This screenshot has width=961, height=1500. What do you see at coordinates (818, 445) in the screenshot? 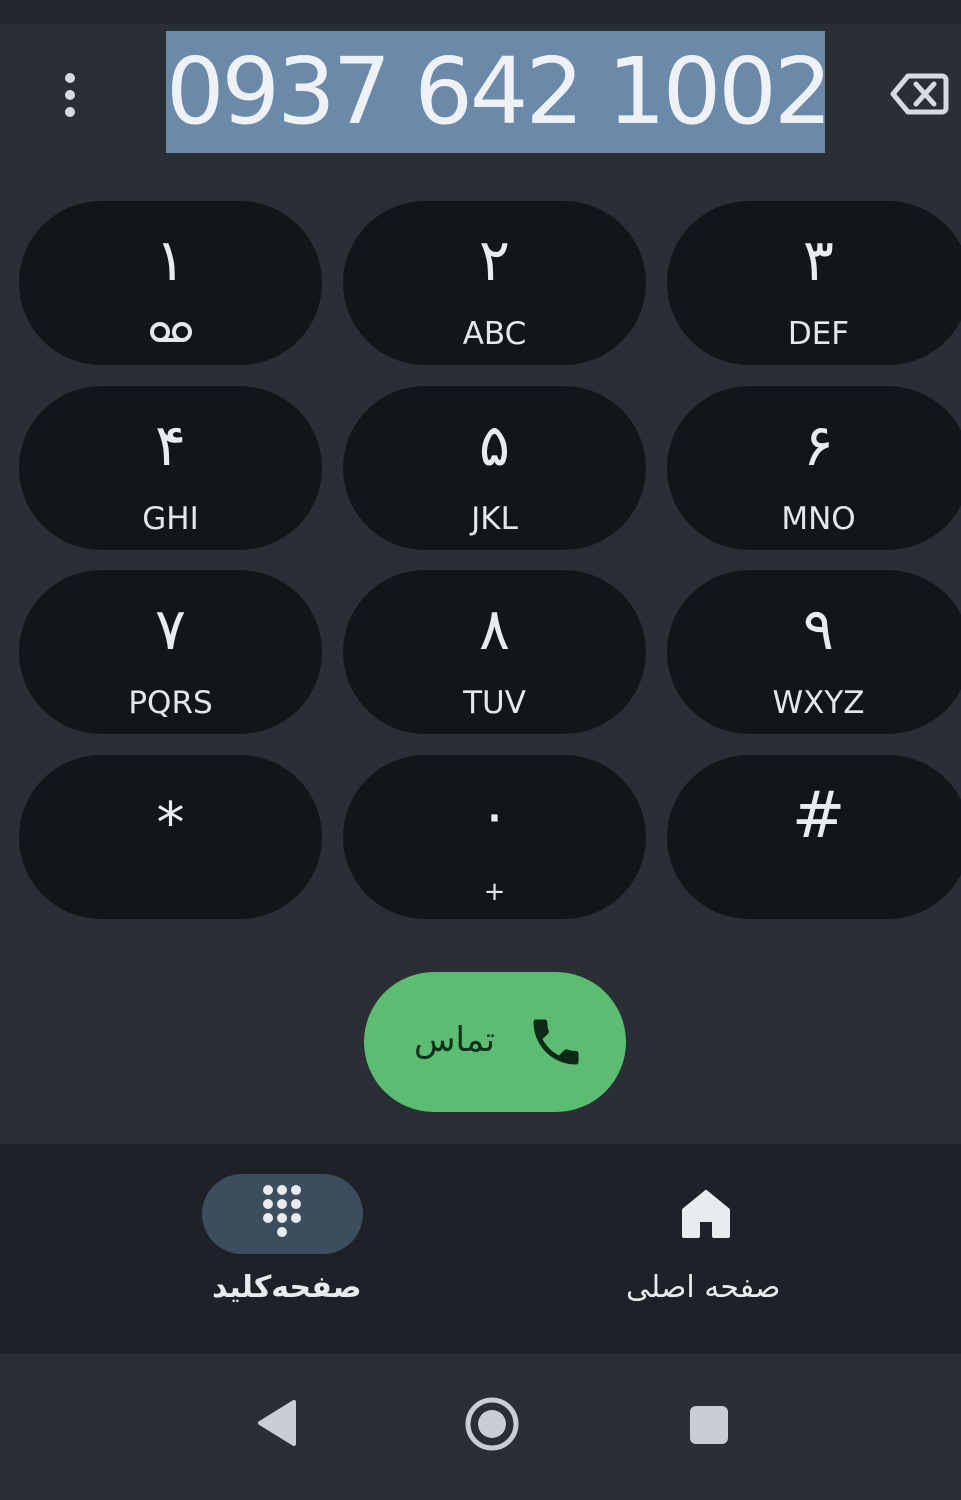
I see `key-digit: ۶` at bounding box center [818, 445].